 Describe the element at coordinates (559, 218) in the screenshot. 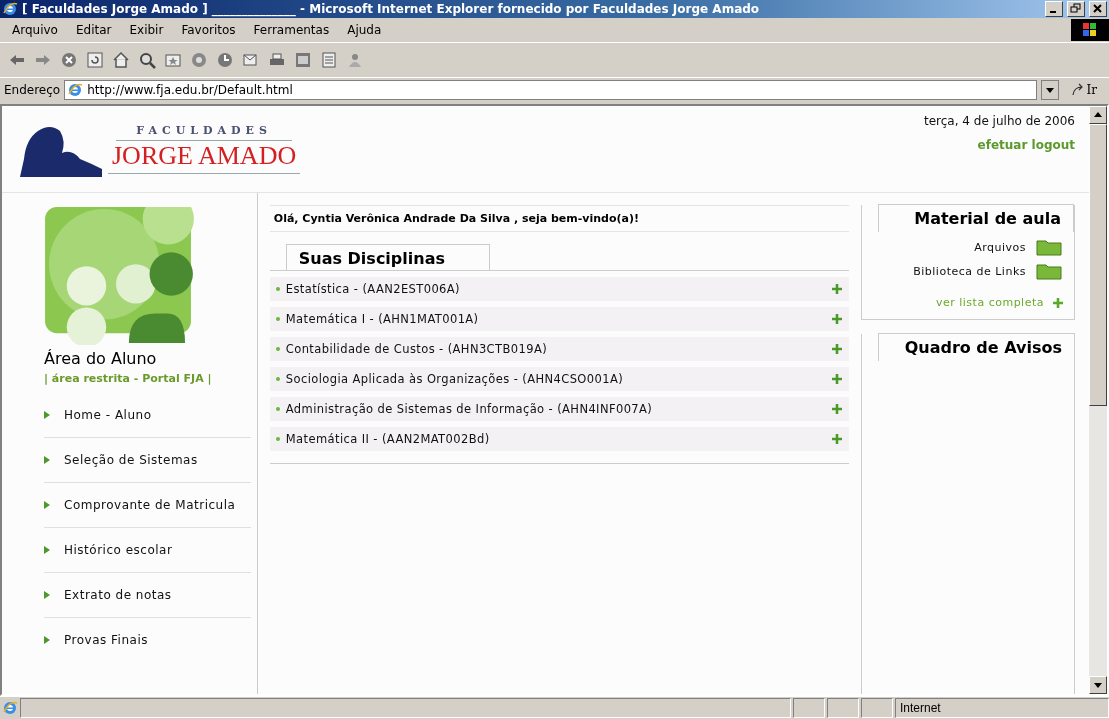

I see `greeting-text: Olá, Cyntia Verônica Andrade Da Silva , seja bem-vindo(a)!` at that location.